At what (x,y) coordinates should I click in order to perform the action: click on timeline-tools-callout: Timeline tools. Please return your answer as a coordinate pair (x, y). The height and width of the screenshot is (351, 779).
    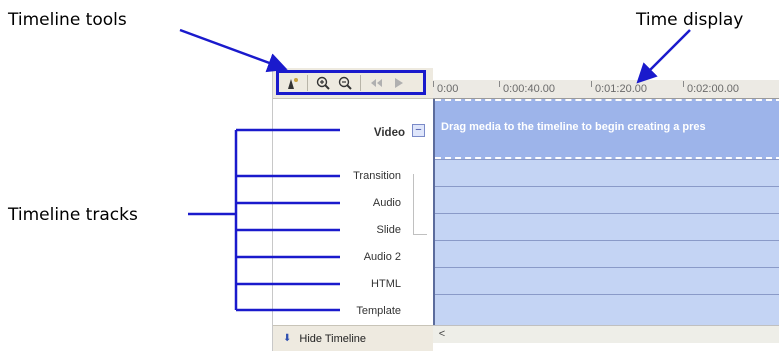
    Looking at the image, I should click on (67, 20).